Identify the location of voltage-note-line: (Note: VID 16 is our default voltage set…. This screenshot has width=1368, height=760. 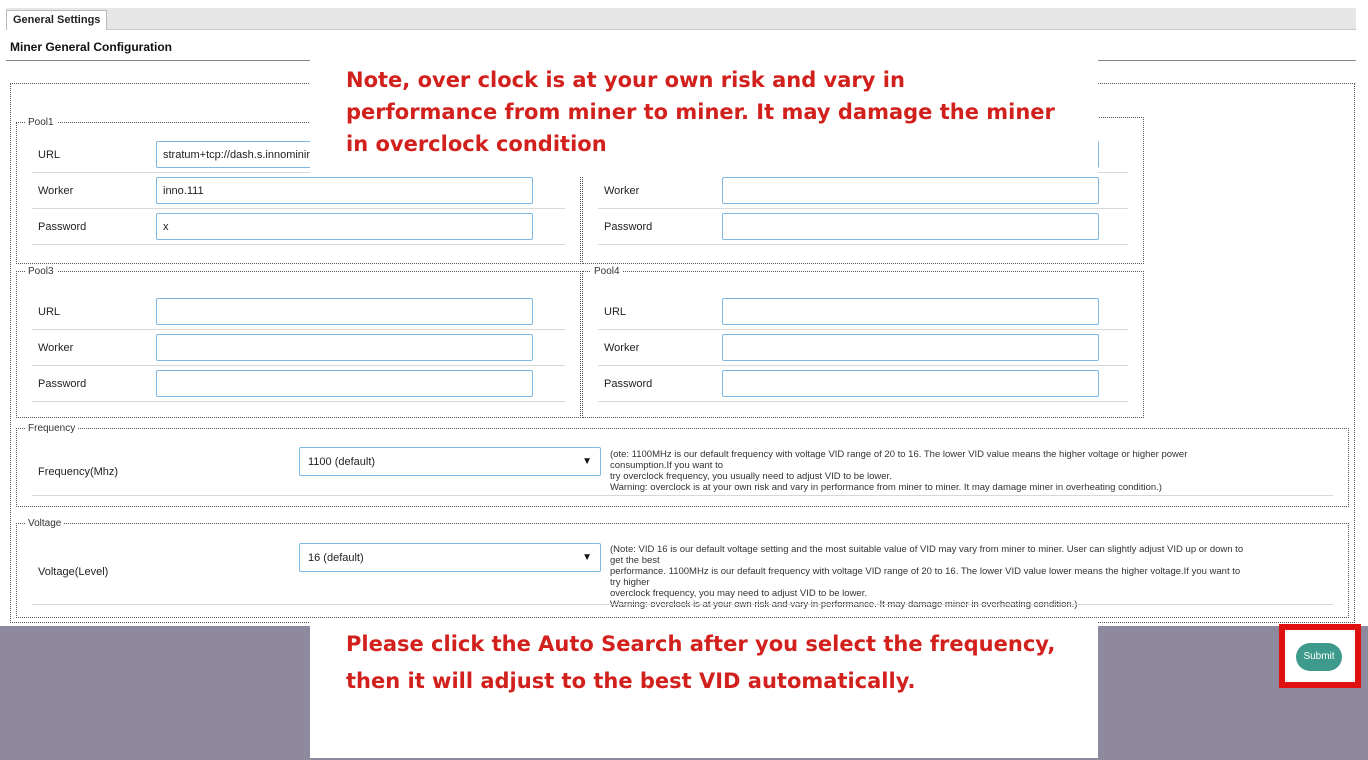
(927, 555).